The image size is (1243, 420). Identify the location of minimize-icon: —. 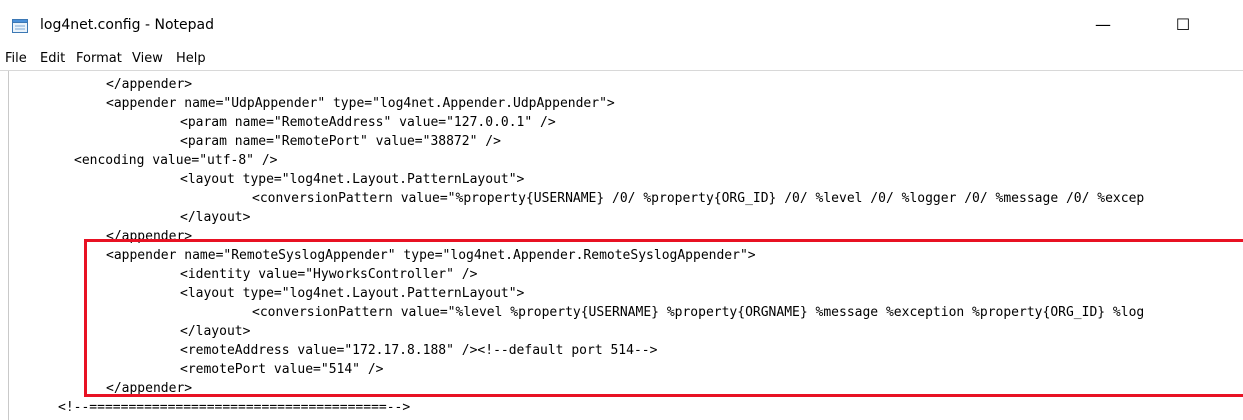
(1103, 24).